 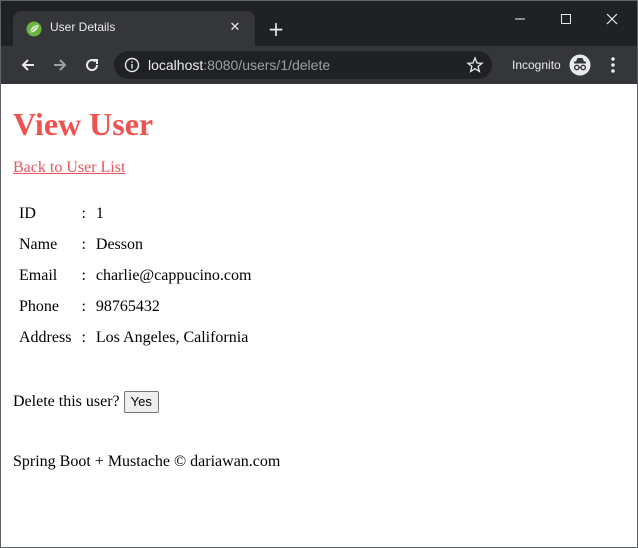 I want to click on back-to-user-list-link: Back to User List, so click(x=69, y=168).